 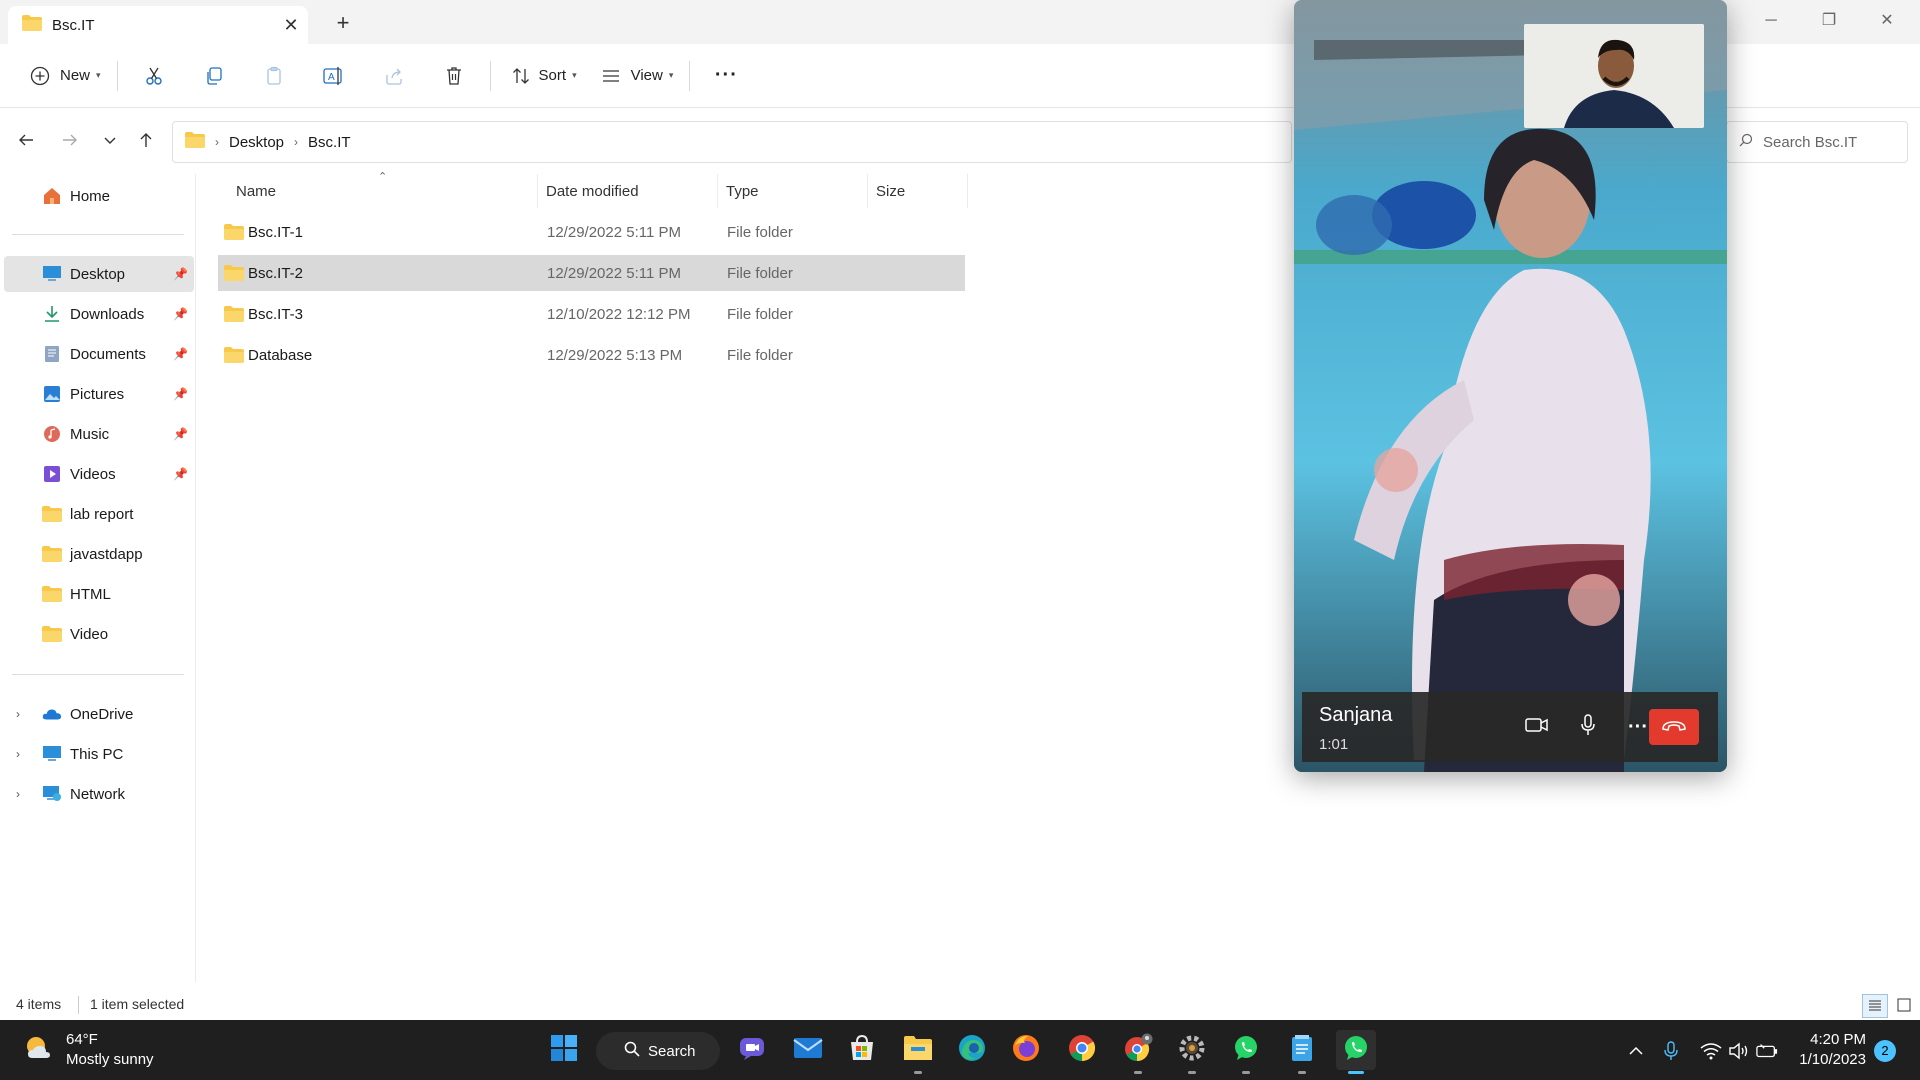 I want to click on breadcrumb-bsc-it: Bsc.IT, so click(x=329, y=142).